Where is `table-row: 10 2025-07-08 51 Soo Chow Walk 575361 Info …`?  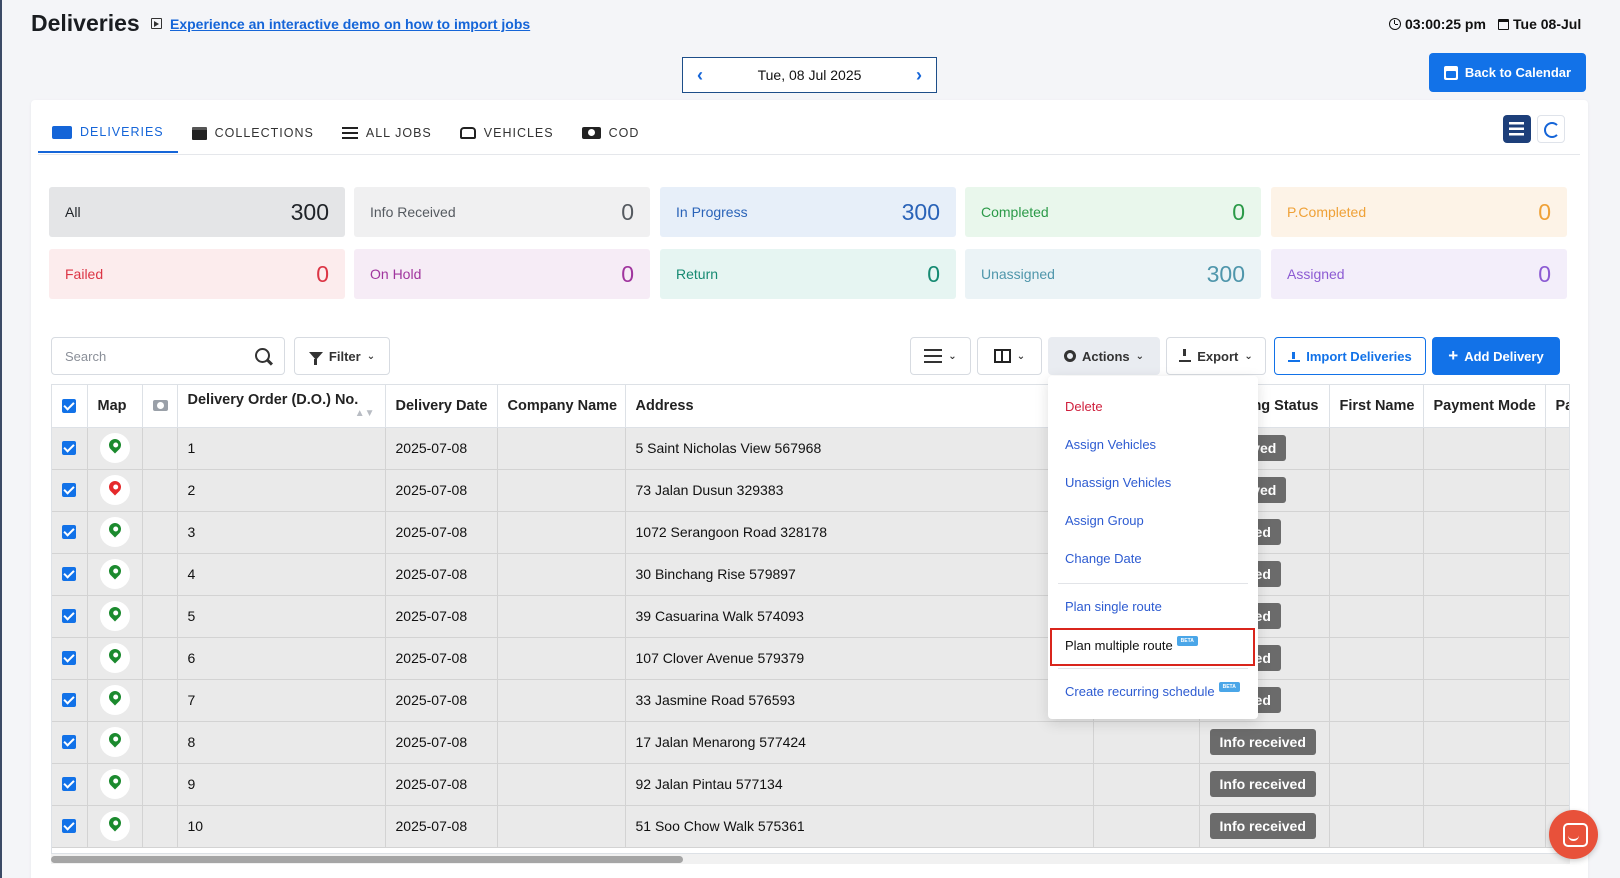
table-row: 10 2025-07-08 51 Soo Chow Walk 575361 Info … is located at coordinates (810, 826).